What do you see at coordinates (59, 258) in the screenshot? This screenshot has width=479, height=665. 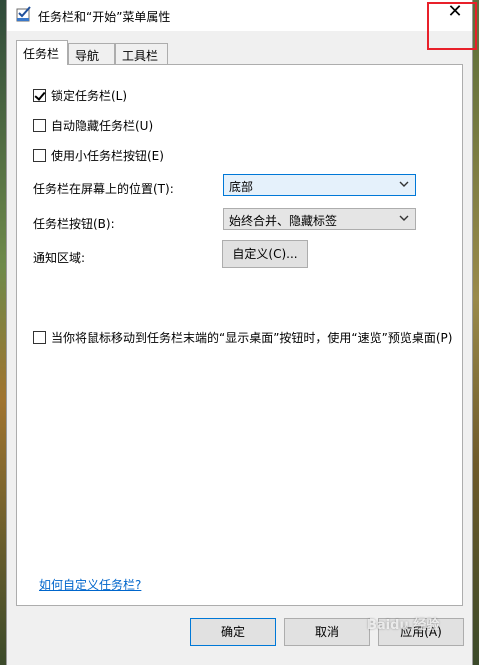 I see `notification-area-label: 通知区域:` at bounding box center [59, 258].